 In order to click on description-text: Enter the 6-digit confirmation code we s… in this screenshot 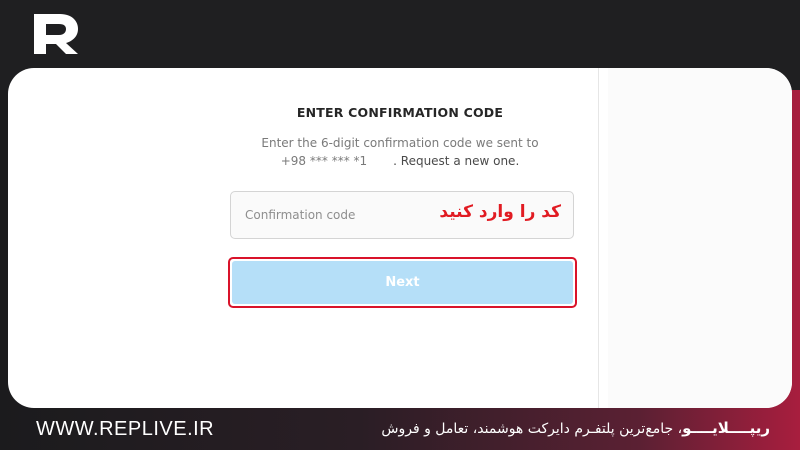, I will do `click(400, 143)`.